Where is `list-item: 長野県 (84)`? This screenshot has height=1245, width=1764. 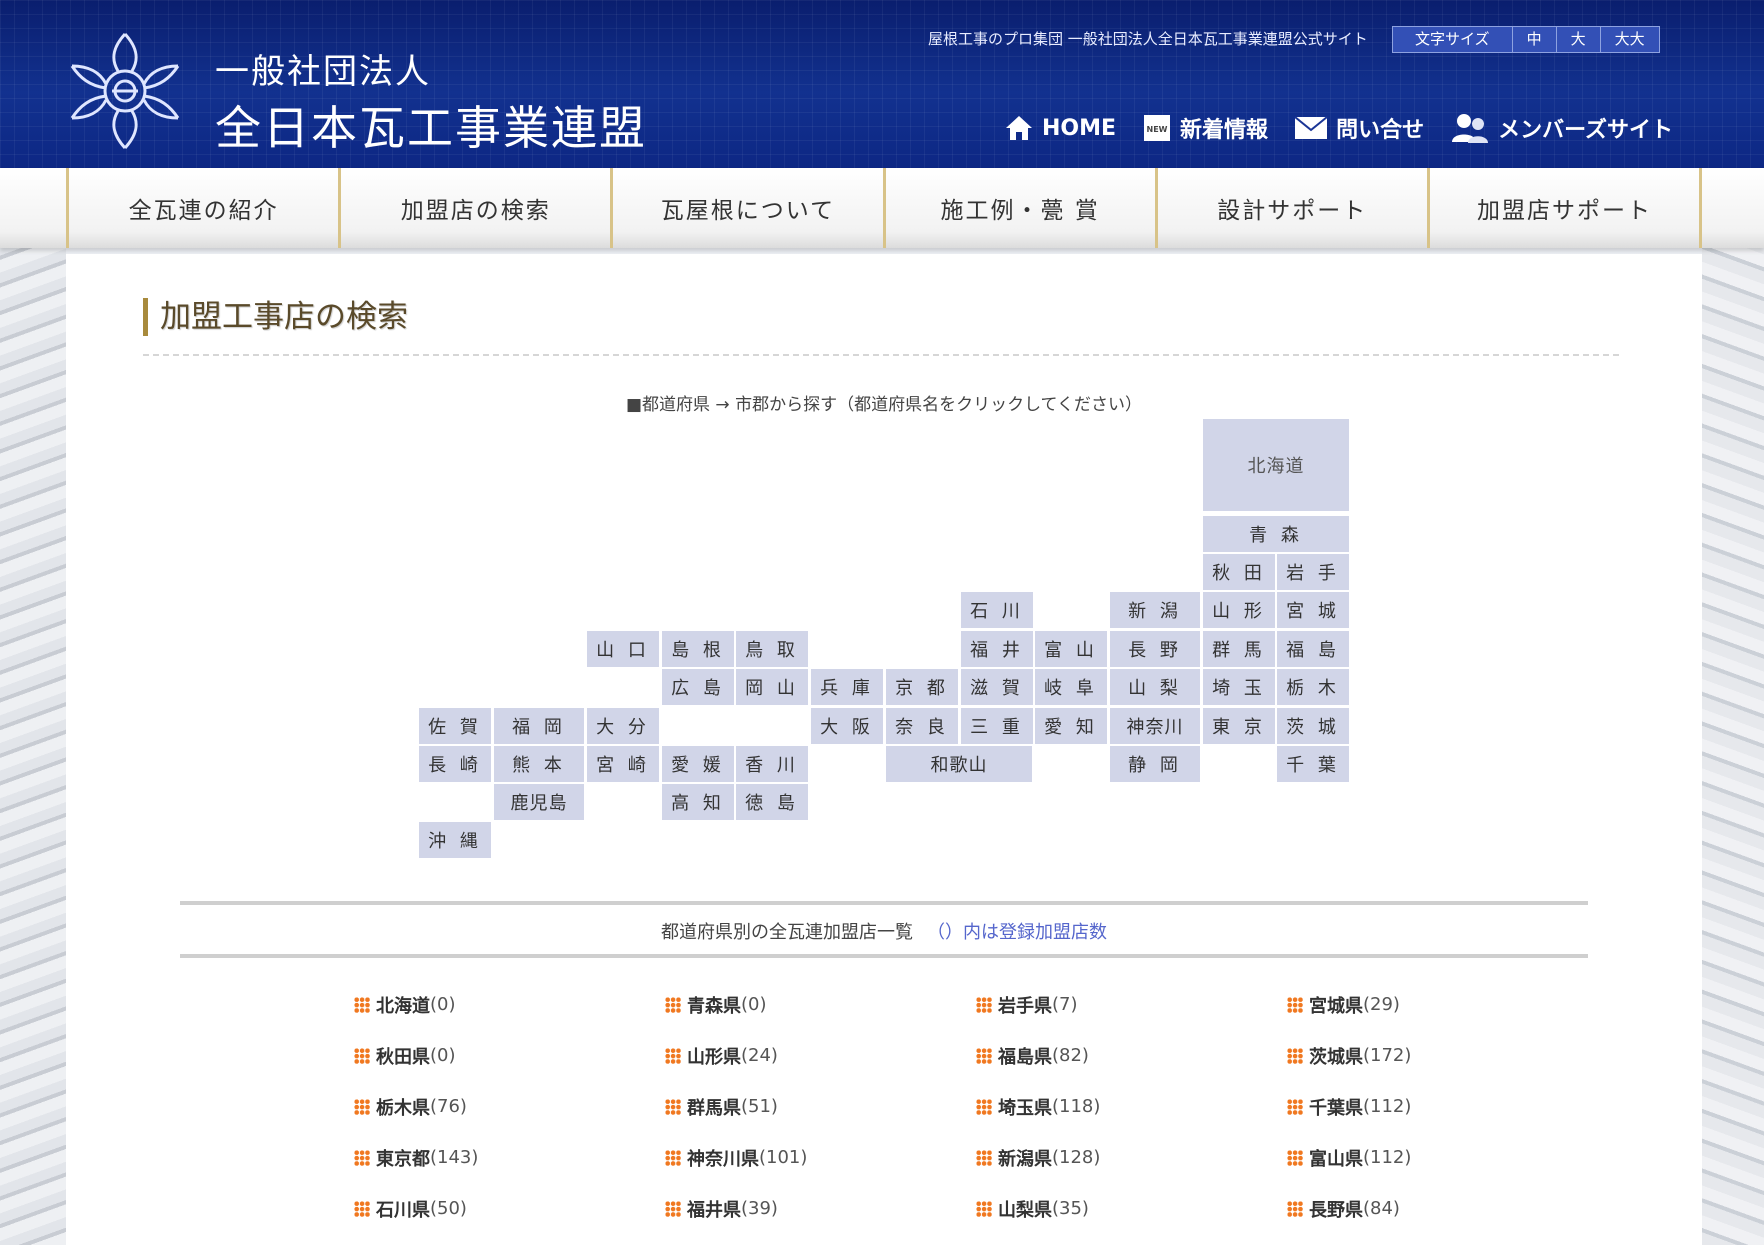 list-item: 長野県 (84) is located at coordinates (1442, 1208).